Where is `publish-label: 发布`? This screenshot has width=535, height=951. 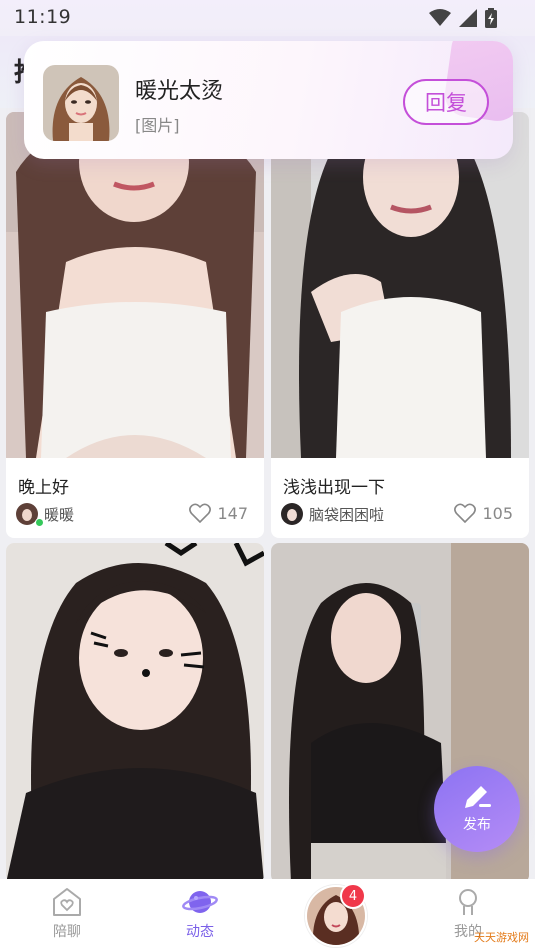 publish-label: 发布 is located at coordinates (477, 825).